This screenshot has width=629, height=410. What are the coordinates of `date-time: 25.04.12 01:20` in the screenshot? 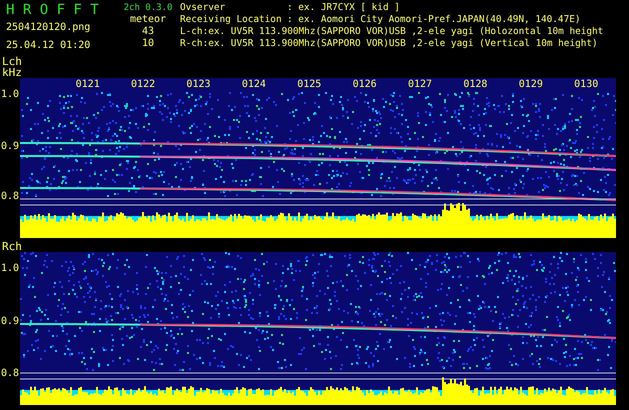 It's located at (49, 46).